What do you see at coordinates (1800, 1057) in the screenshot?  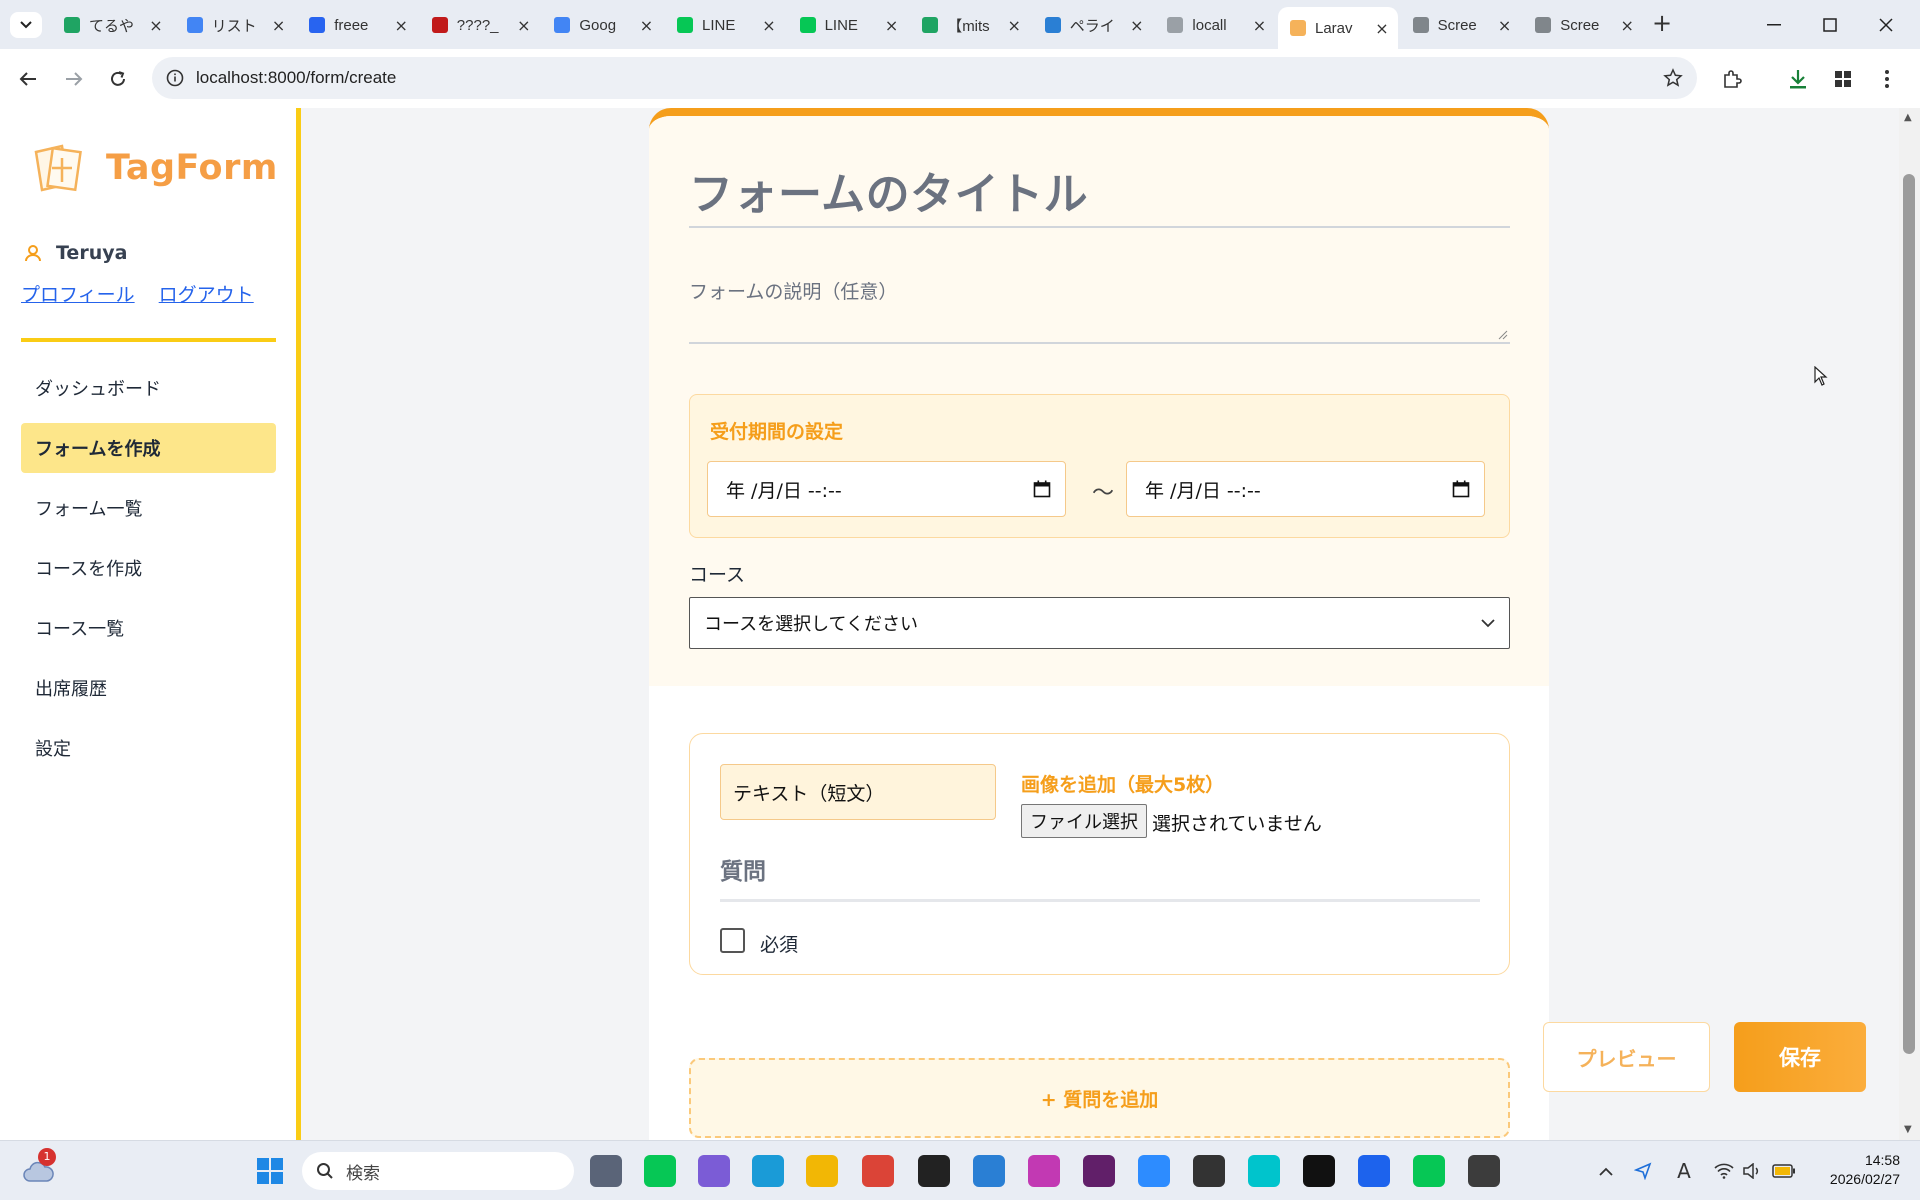 I see `save-button: 保存` at bounding box center [1800, 1057].